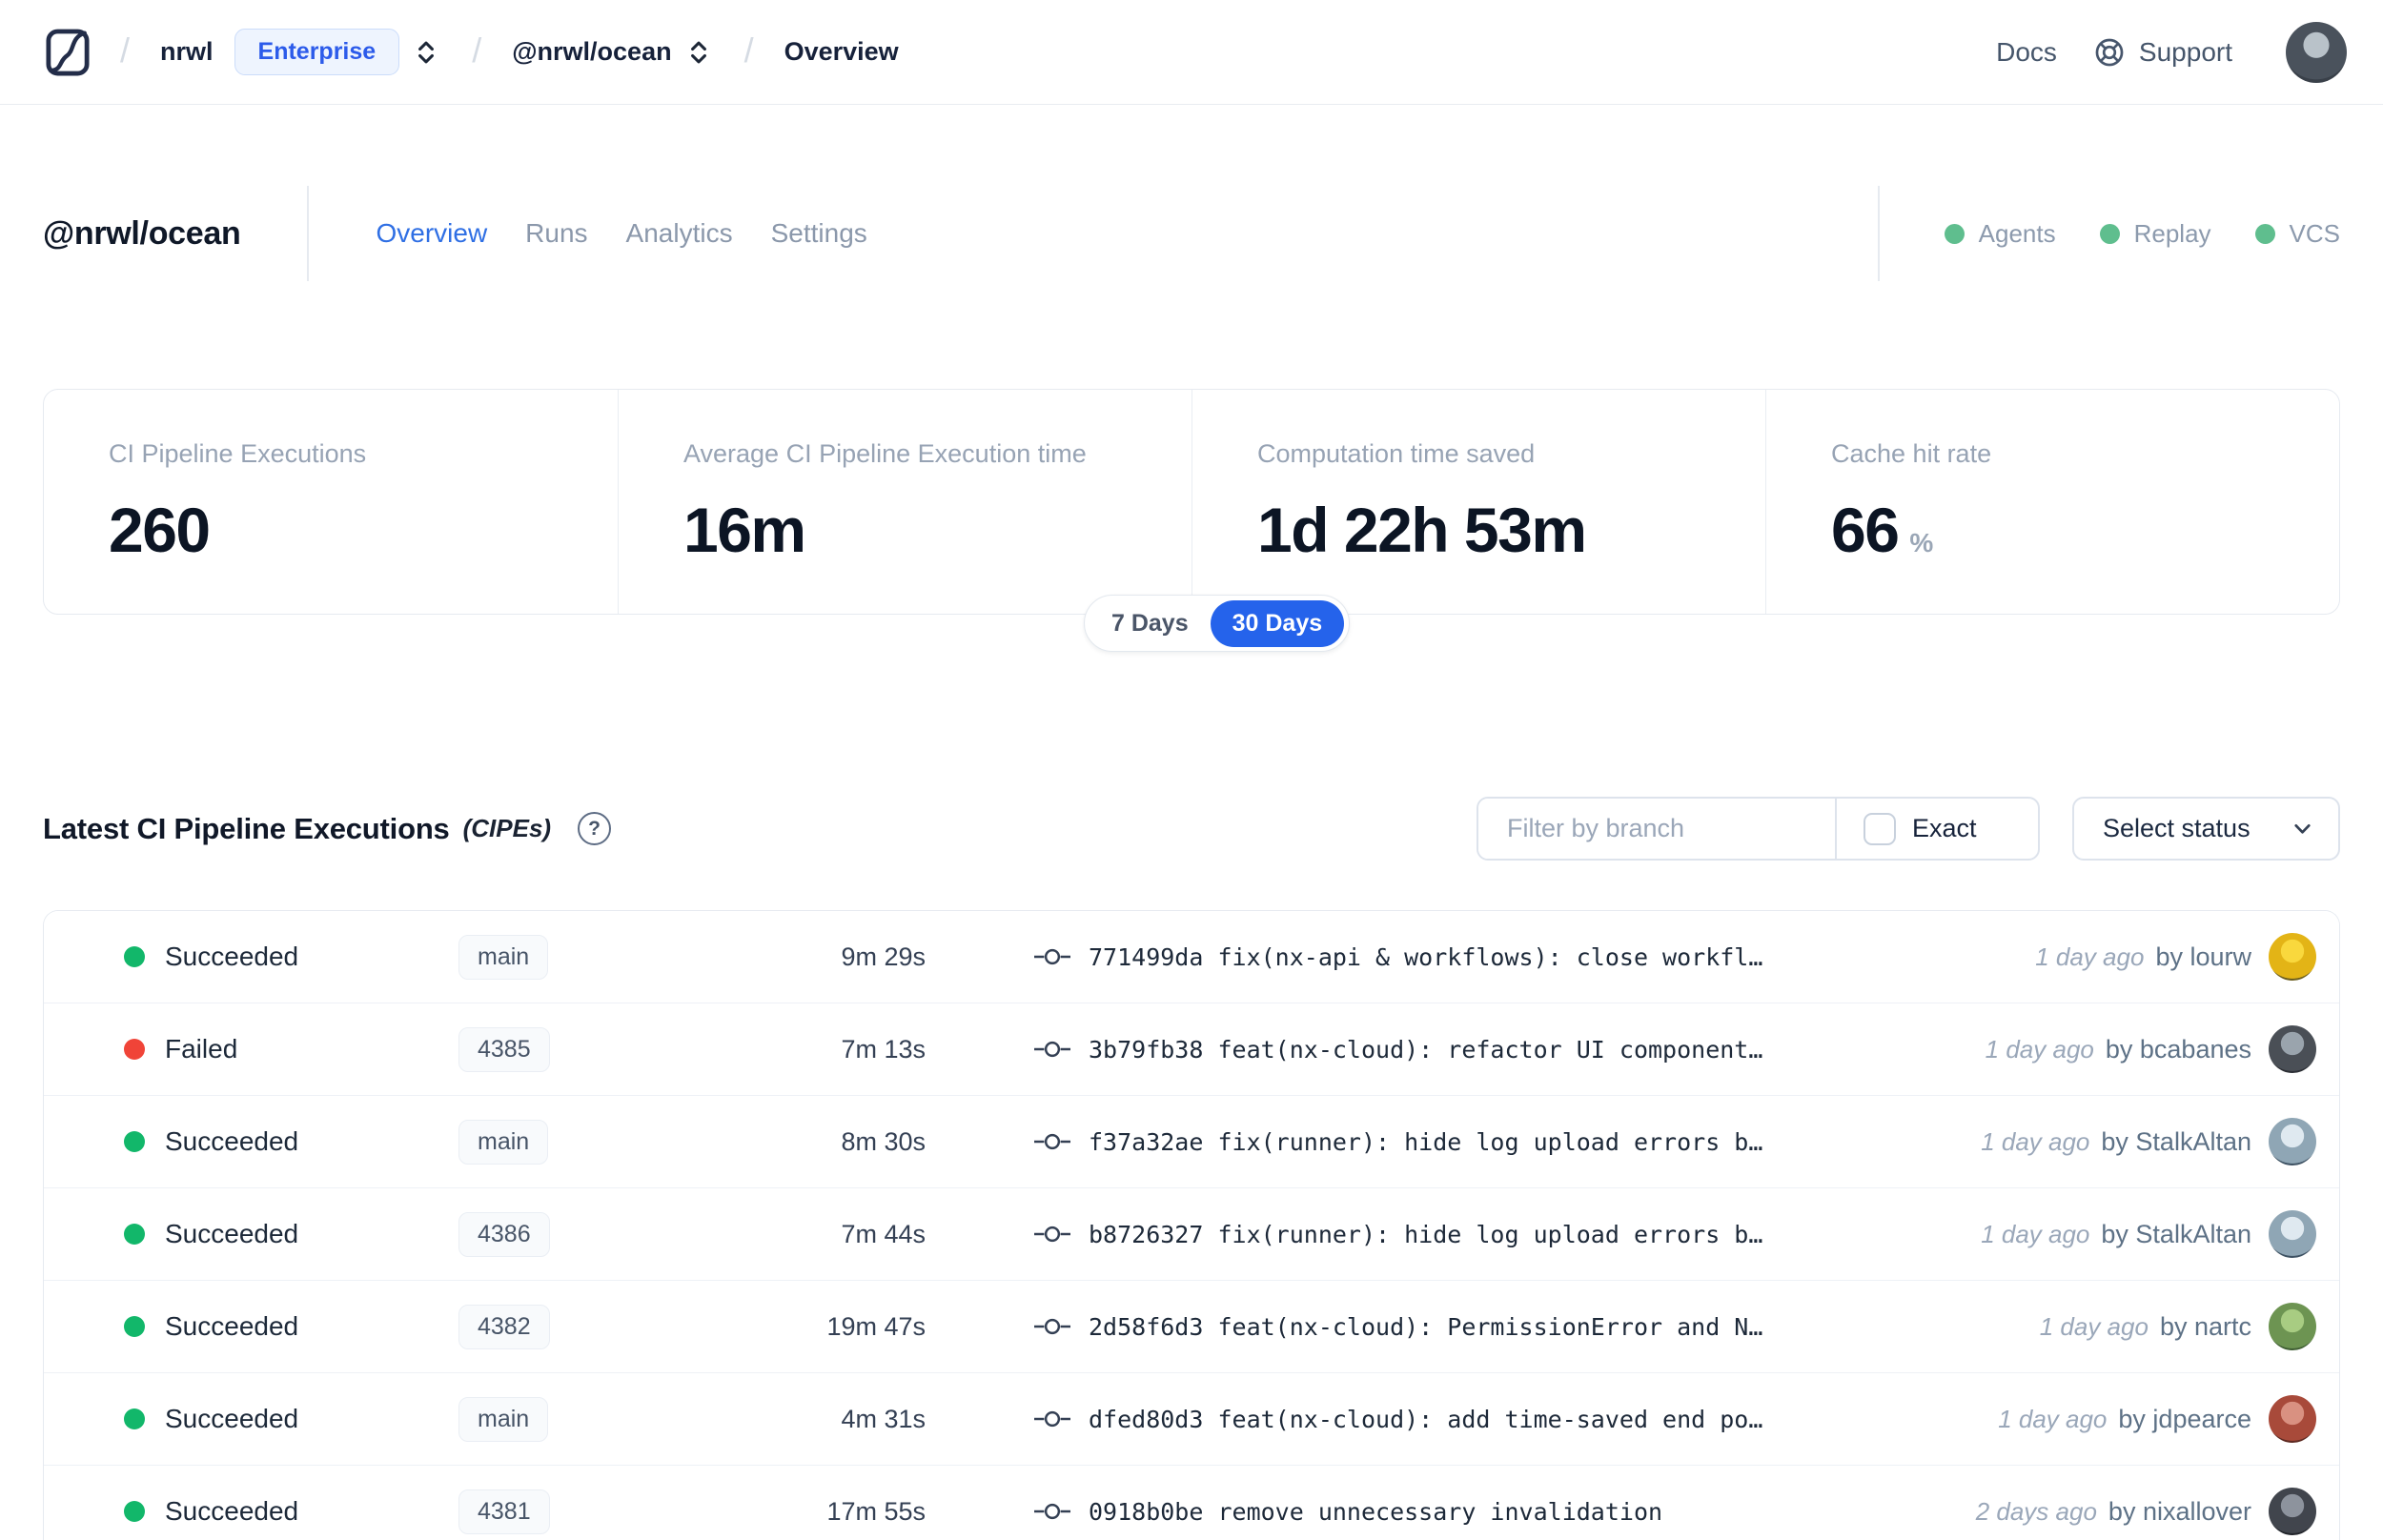 Image resolution: width=2383 pixels, height=1540 pixels. I want to click on support-link: Support, so click(2162, 52).